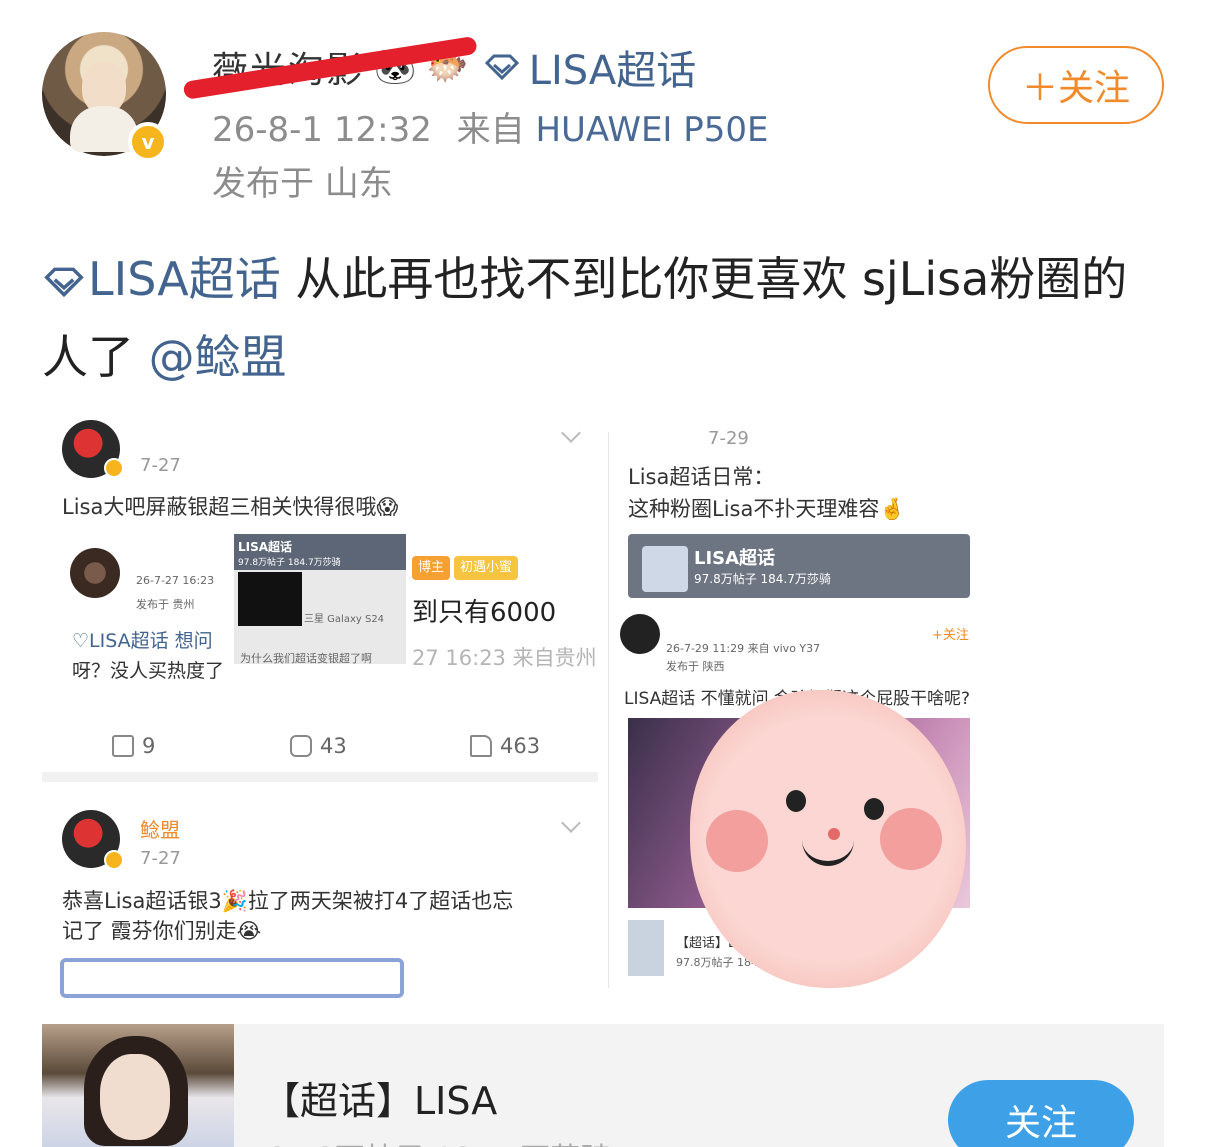 The height and width of the screenshot is (1147, 1205). Describe the element at coordinates (142, 641) in the screenshot. I see `inner-text-1: ♡LISA超话 想问` at that location.